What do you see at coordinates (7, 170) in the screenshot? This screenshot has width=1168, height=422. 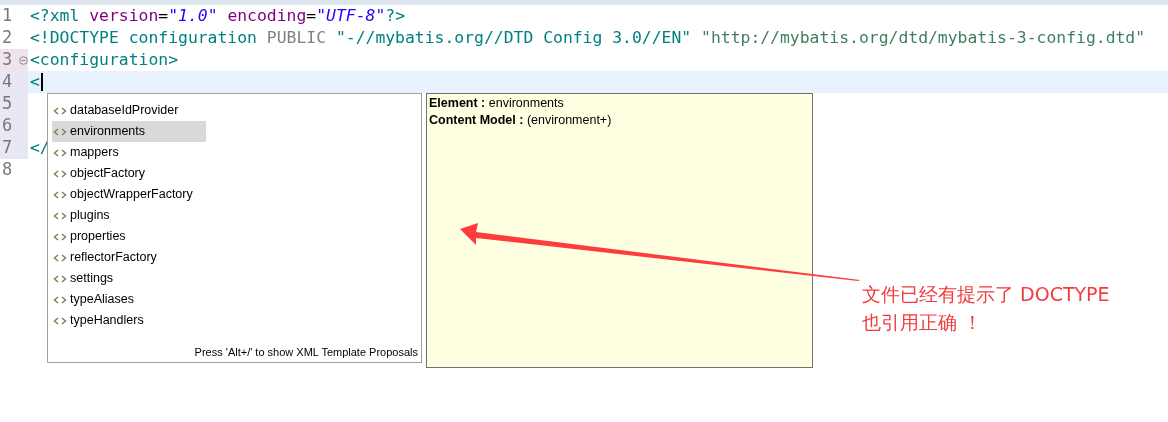 I see `line-number: 8` at bounding box center [7, 170].